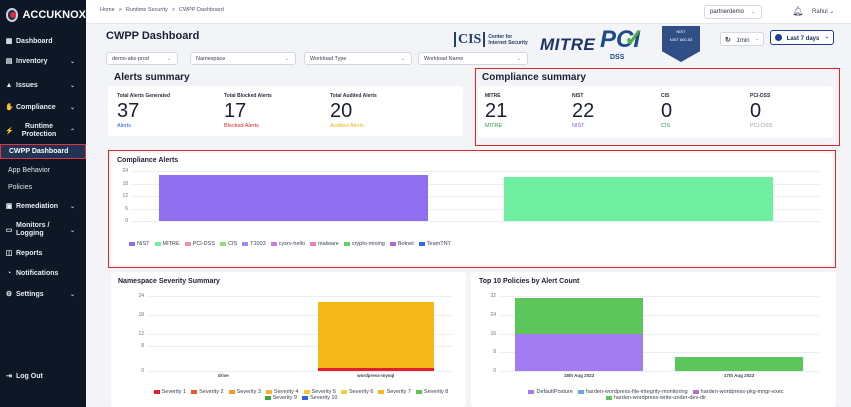  I want to click on sidebar-item-dashboard: ▦ Dashboard, so click(43, 41).